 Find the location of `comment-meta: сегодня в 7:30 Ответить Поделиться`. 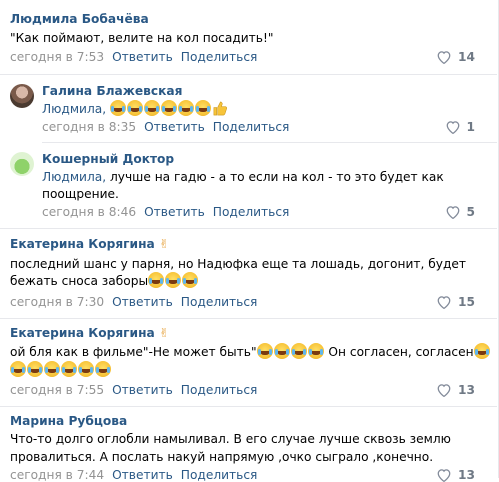

comment-meta: сегодня в 7:30 Ответить Поделиться is located at coordinates (133, 302).